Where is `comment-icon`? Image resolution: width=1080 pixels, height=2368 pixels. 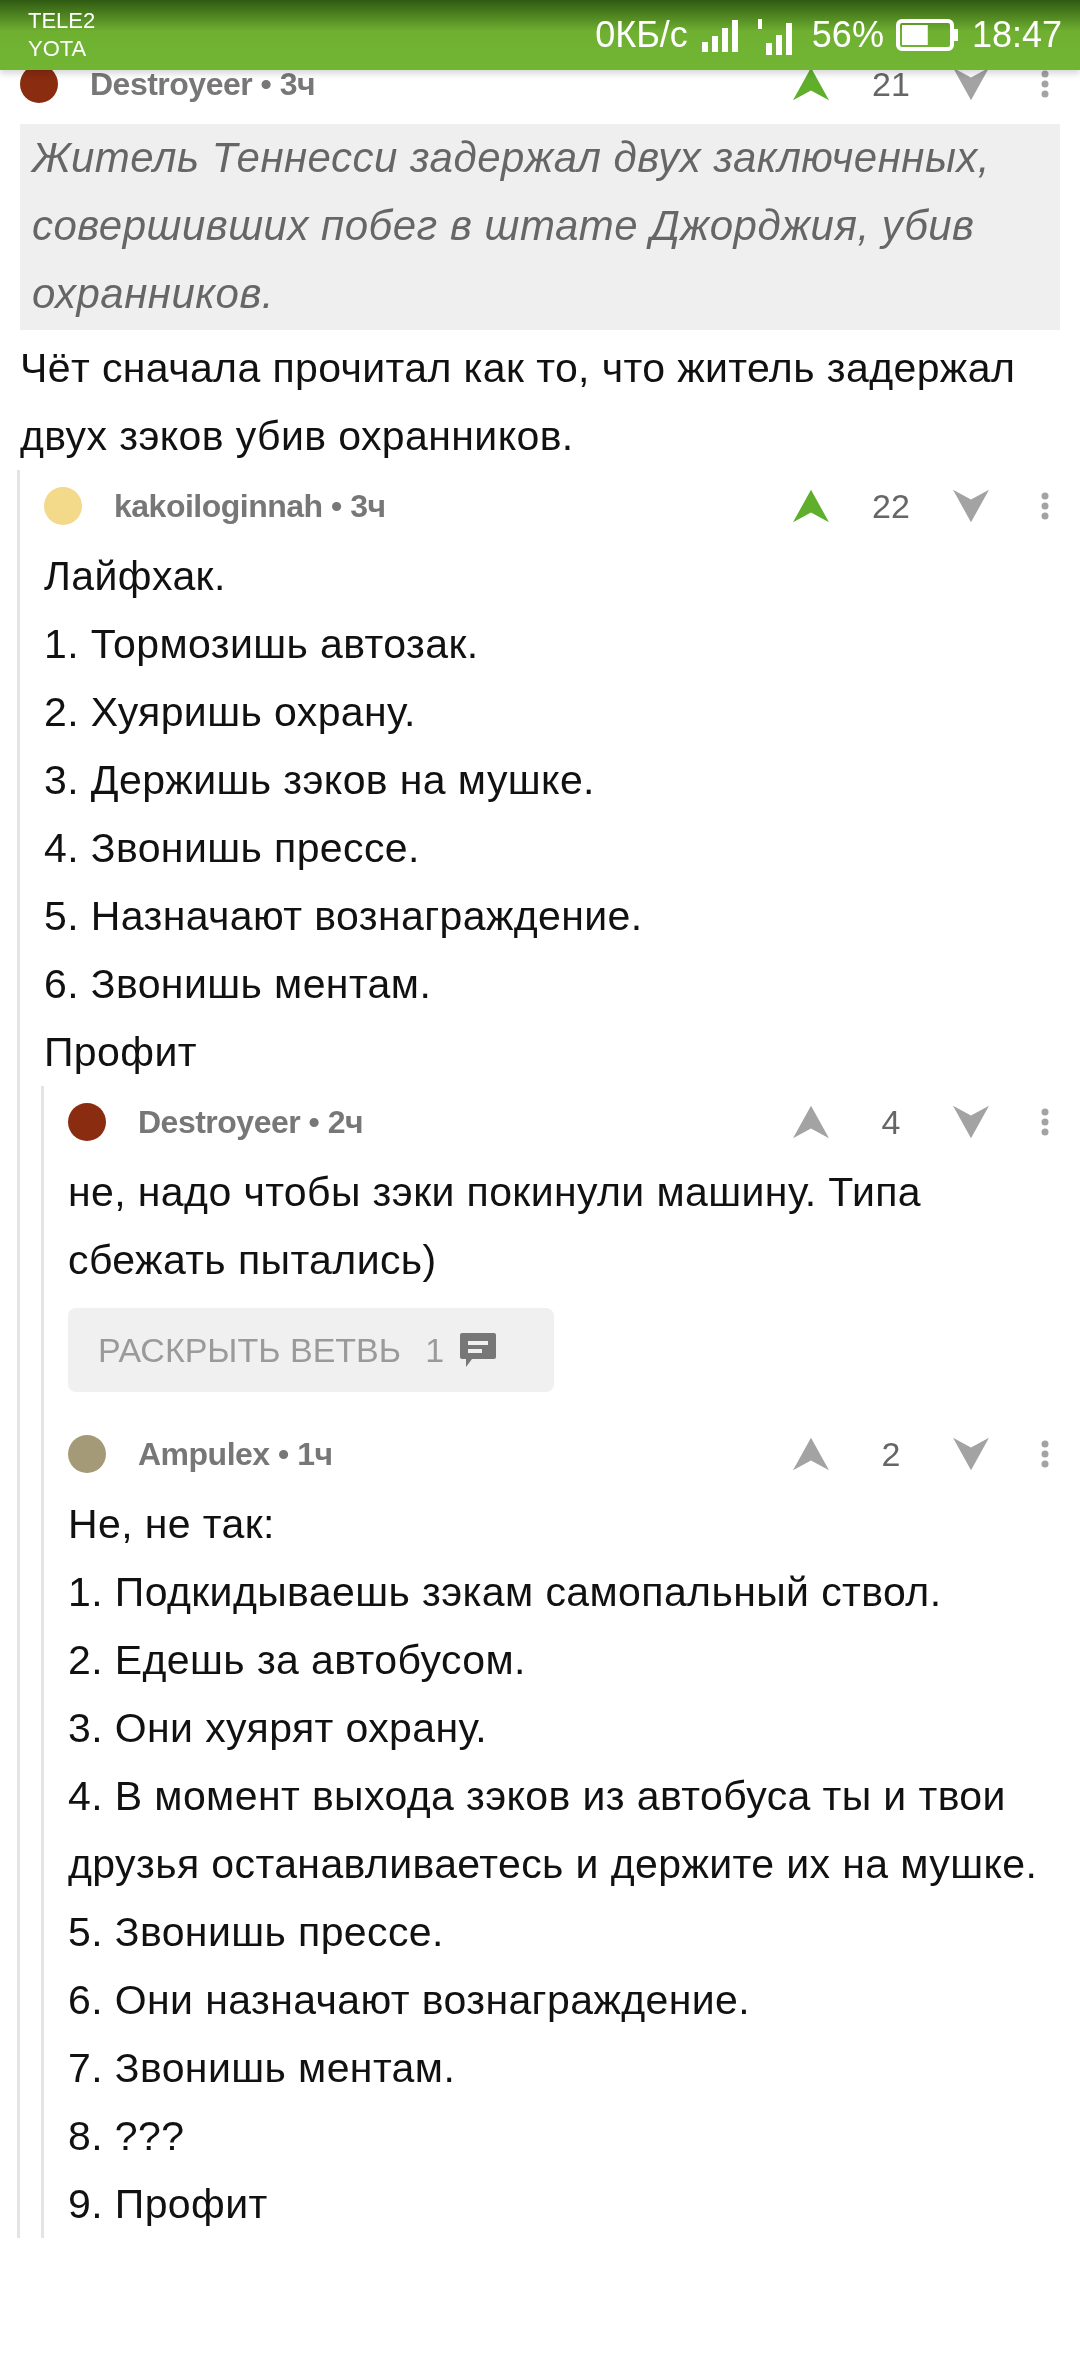 comment-icon is located at coordinates (478, 1350).